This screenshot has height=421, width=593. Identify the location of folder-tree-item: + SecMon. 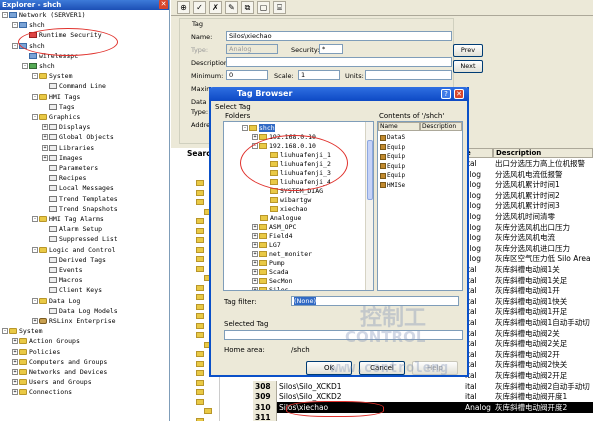
(272, 281).